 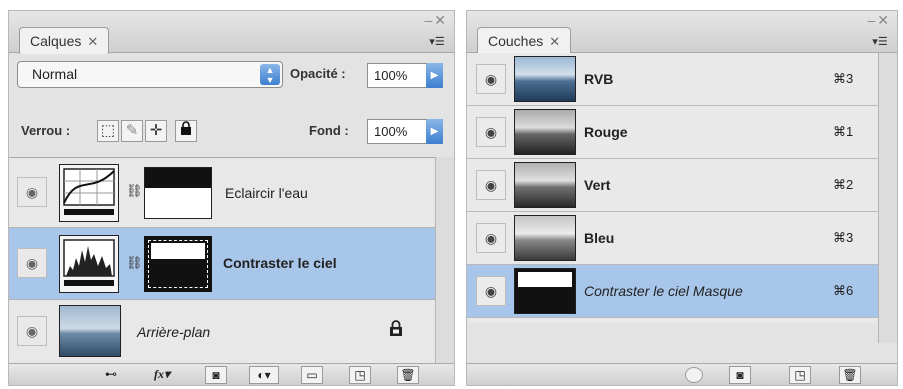 I want to click on channel-row-selected: ◉ Contraster le ciel Masque ⌘6, so click(x=672, y=291).